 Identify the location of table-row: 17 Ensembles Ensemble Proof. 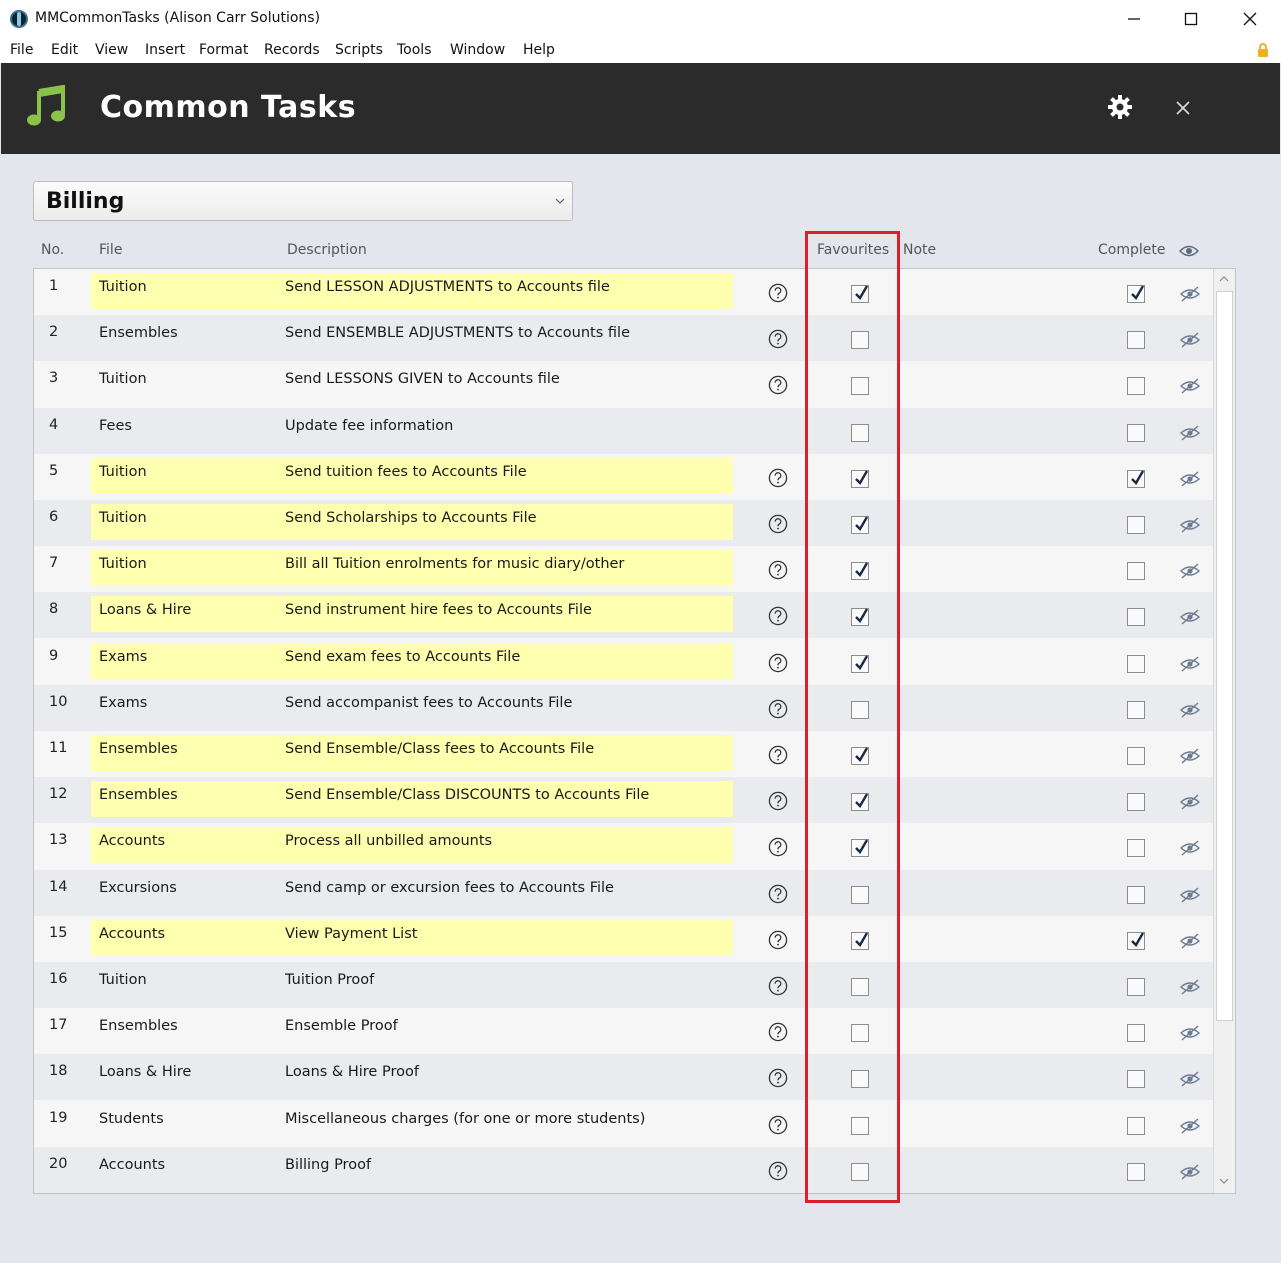
(624, 1031).